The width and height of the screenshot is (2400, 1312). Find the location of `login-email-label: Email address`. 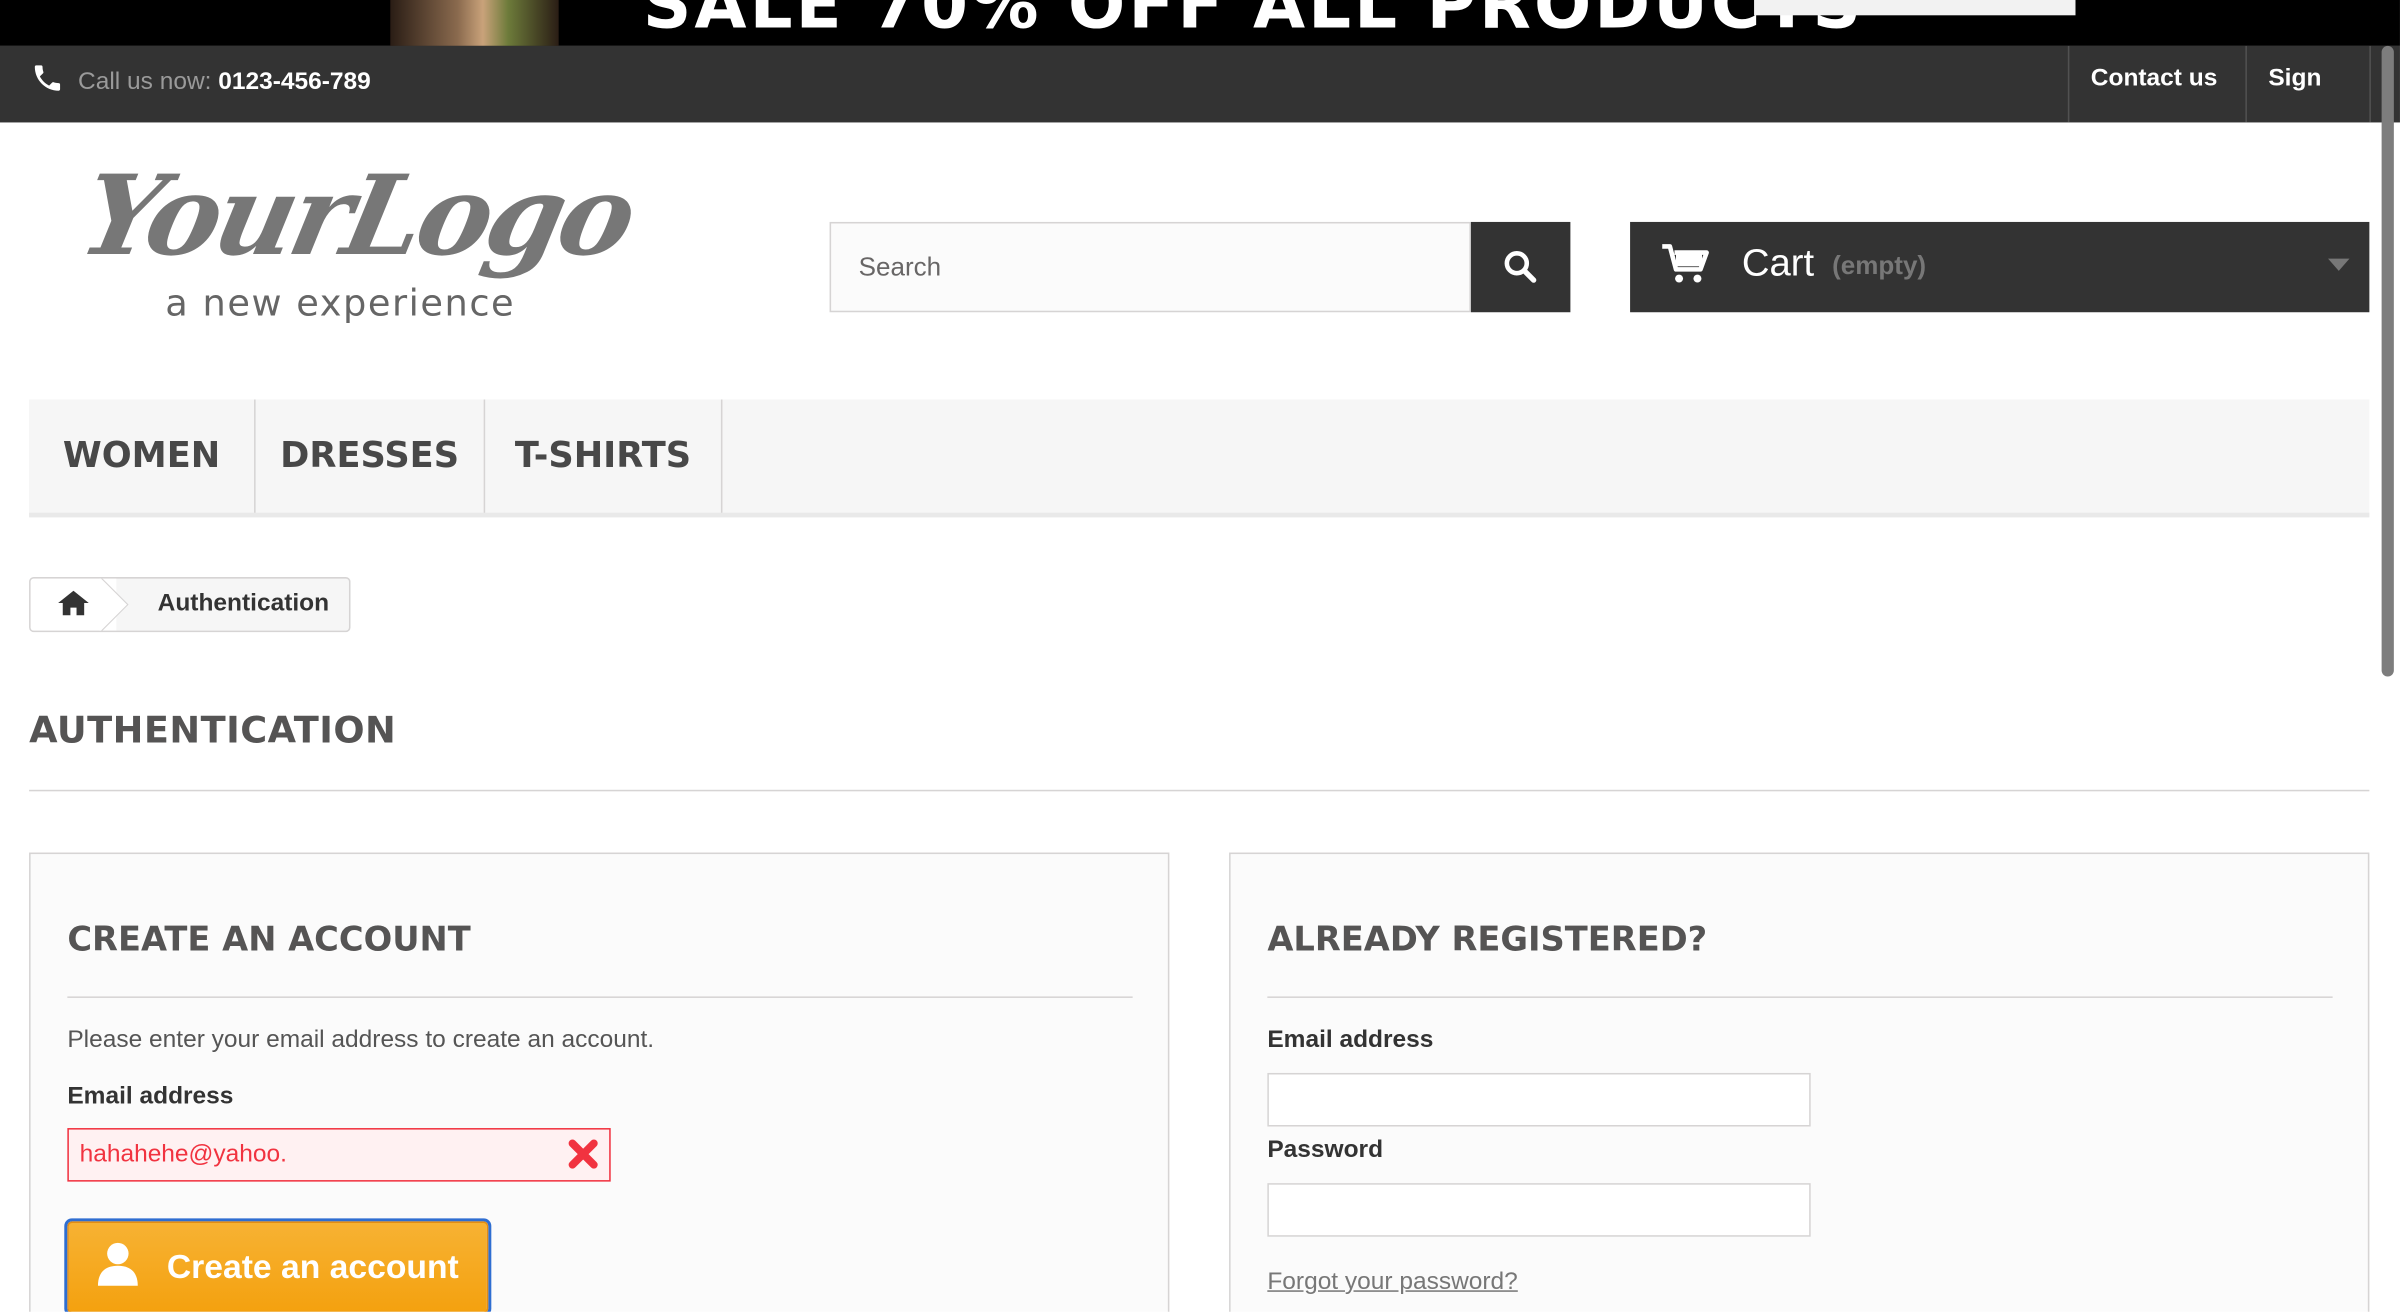

login-email-label: Email address is located at coordinates (1350, 1040).